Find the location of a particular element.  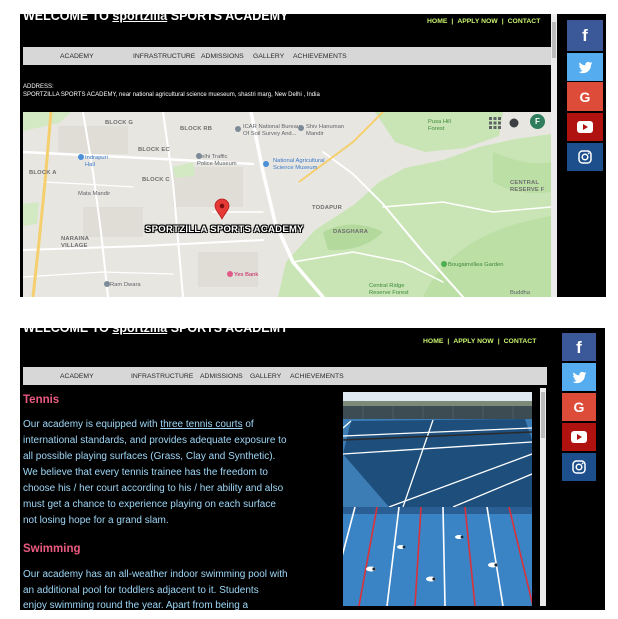

tennis-courts-link: three tennis courts is located at coordinates (201, 424).